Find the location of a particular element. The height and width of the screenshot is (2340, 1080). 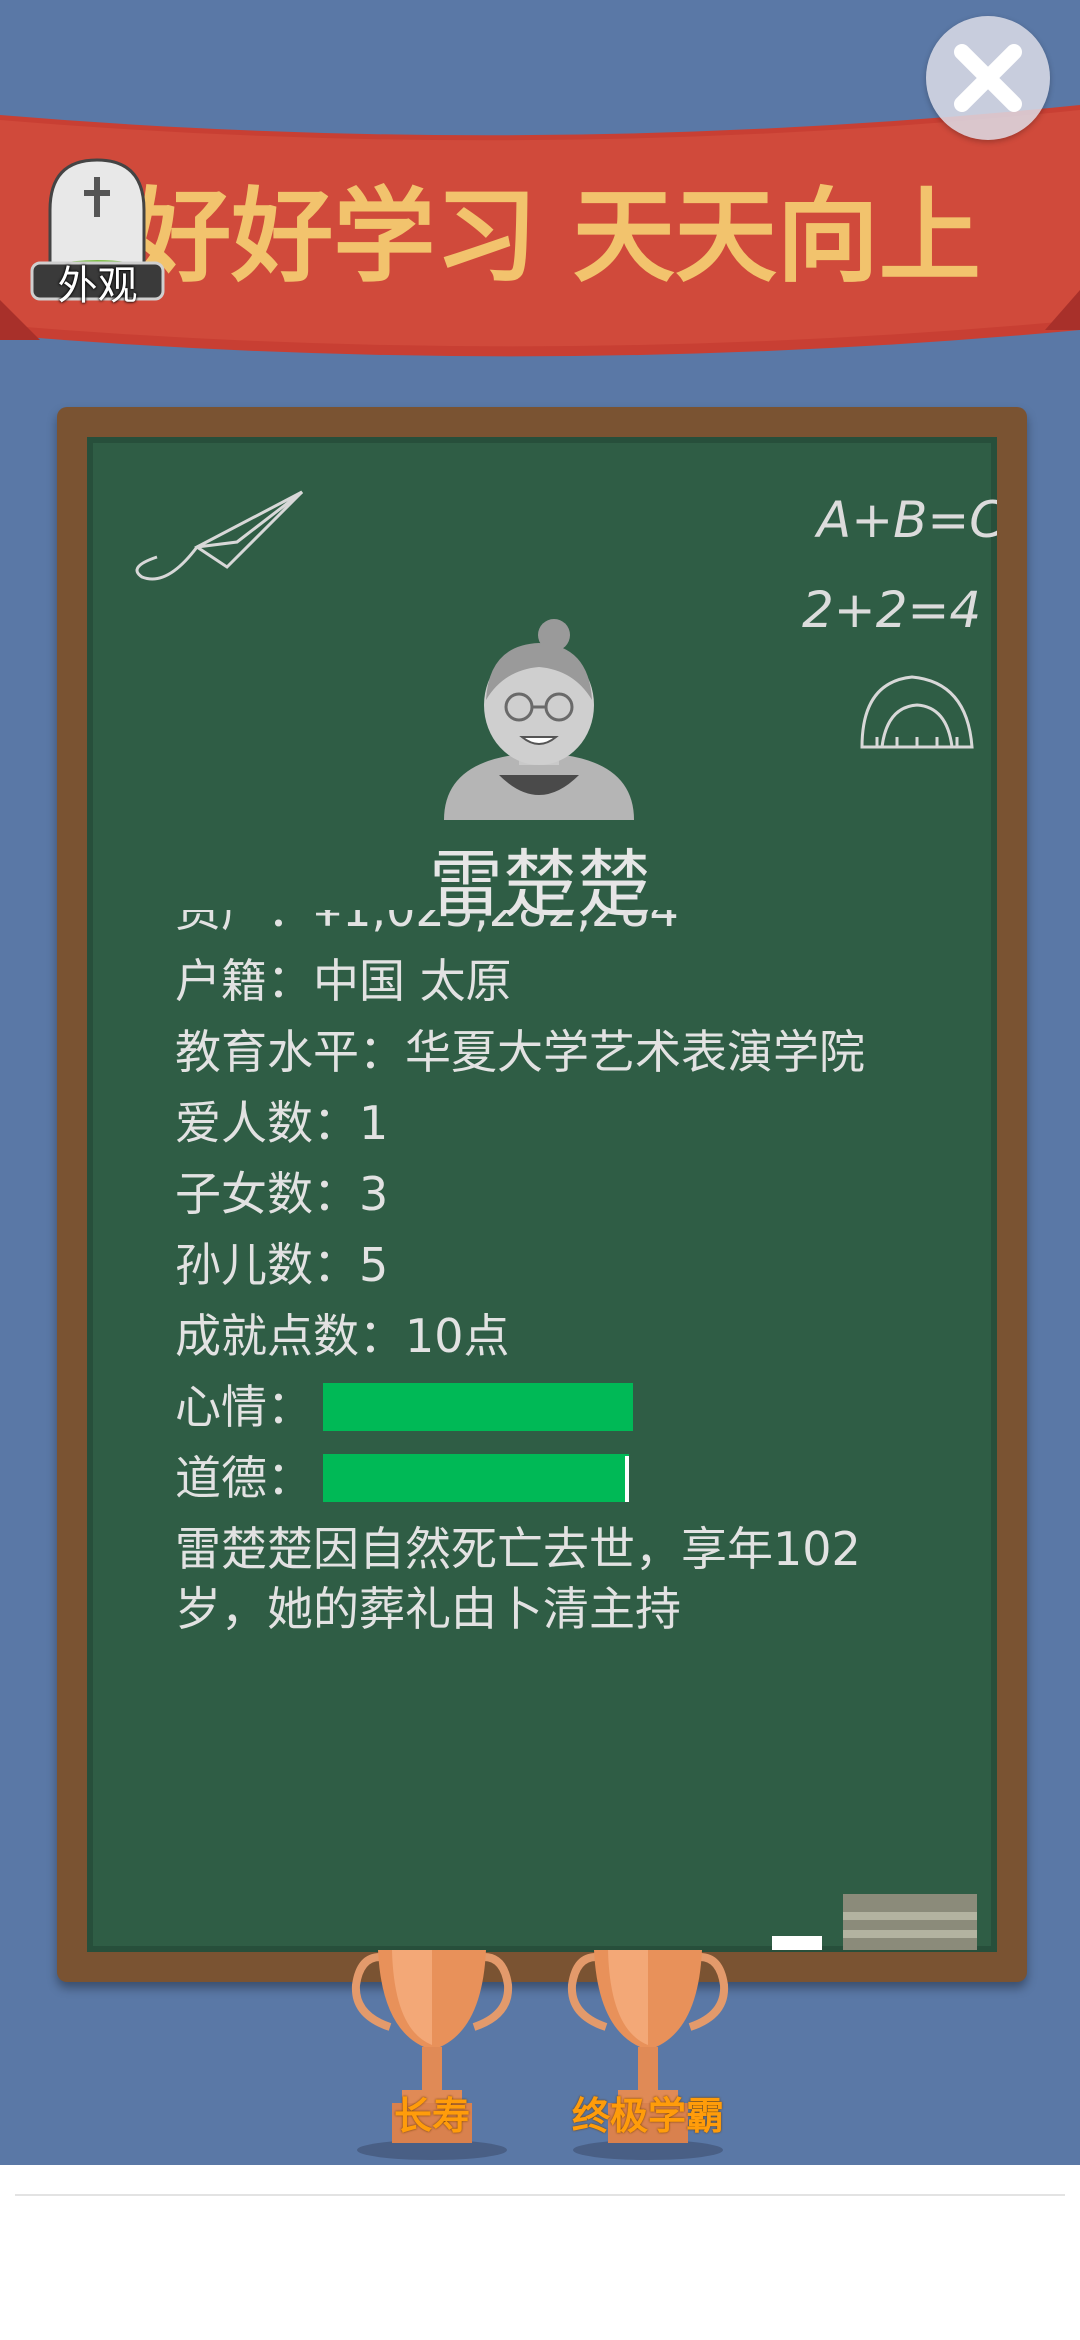

morality-bar-marker is located at coordinates (627, 1479).